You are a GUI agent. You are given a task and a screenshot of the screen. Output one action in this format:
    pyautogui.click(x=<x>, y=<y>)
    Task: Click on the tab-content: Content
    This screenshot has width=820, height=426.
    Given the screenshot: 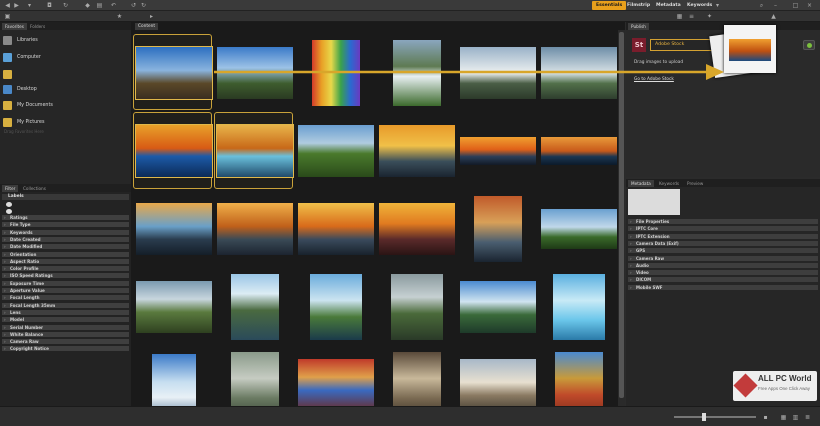 What is the action you would take?
    pyautogui.click(x=147, y=26)
    